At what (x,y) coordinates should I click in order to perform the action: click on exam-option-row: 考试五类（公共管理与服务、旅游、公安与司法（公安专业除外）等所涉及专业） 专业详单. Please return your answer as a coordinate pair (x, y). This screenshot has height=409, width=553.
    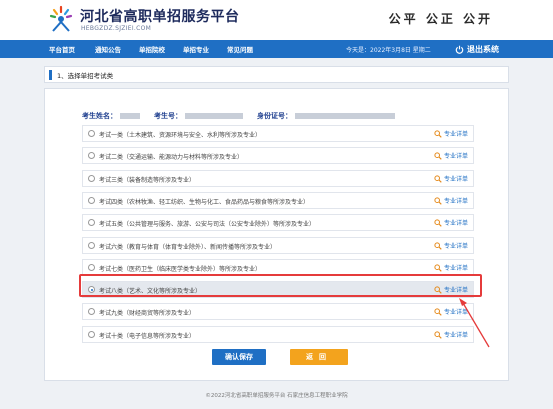
    Looking at the image, I should click on (278, 222).